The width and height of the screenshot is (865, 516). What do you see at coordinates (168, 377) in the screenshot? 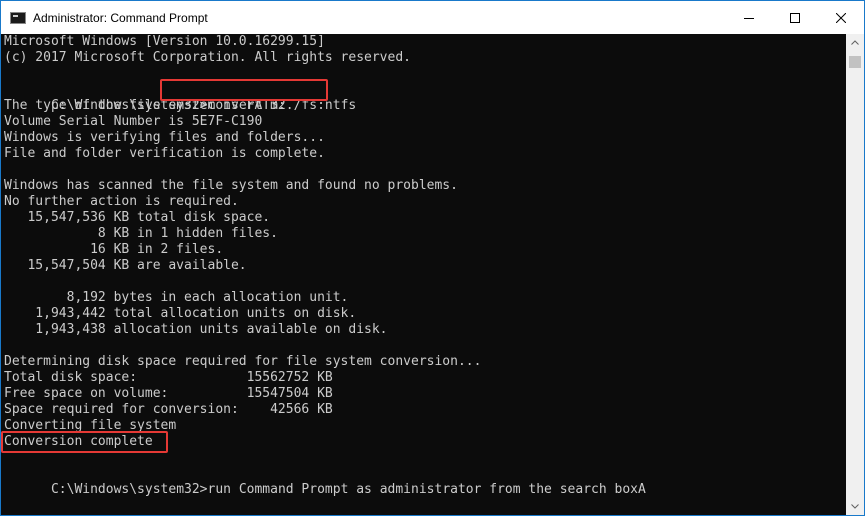
I see `console-line: Total disk space: 15562752 KB` at bounding box center [168, 377].